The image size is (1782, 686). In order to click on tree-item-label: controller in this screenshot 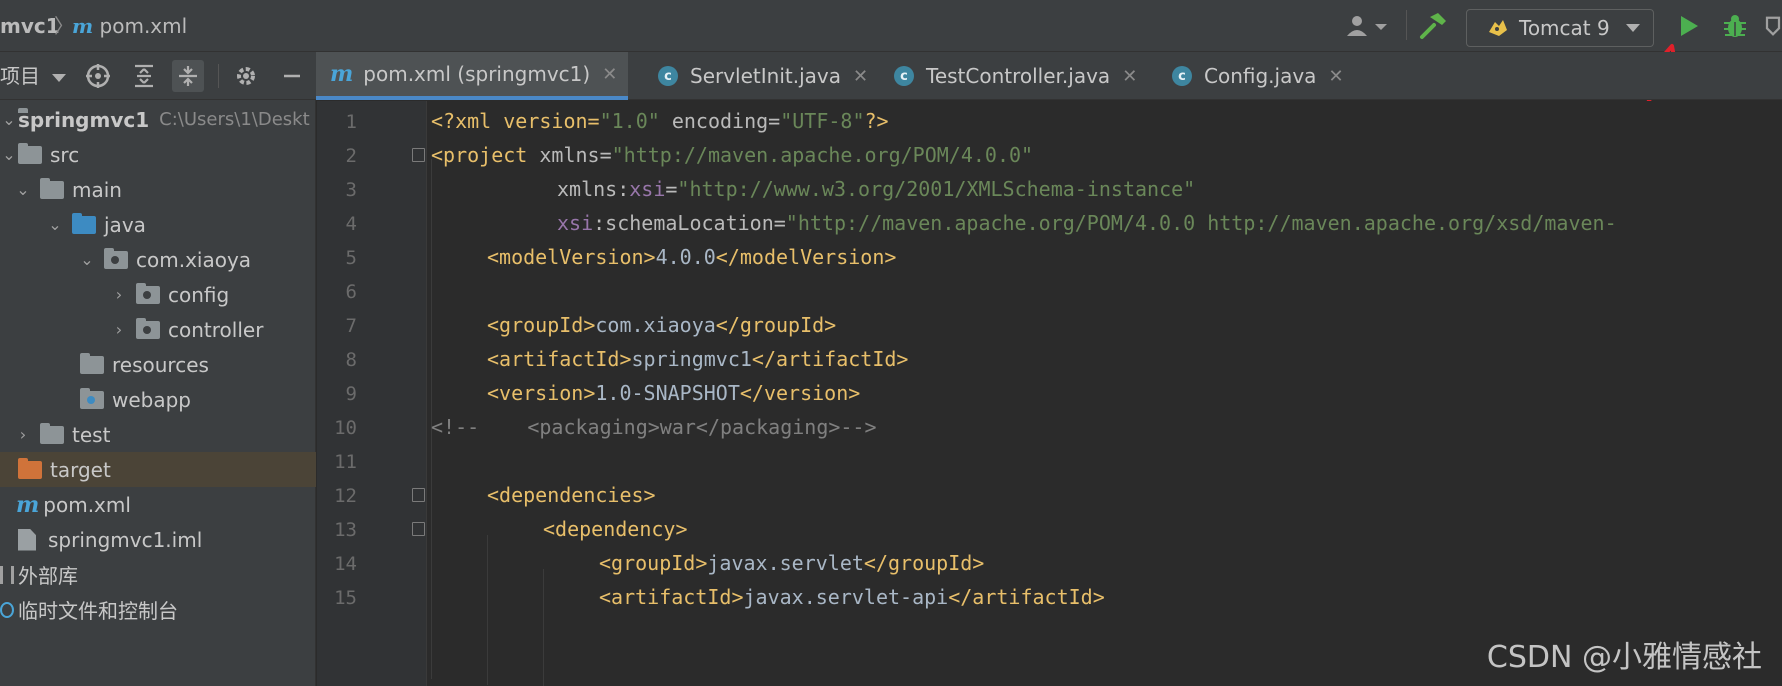, I will do `click(216, 329)`.